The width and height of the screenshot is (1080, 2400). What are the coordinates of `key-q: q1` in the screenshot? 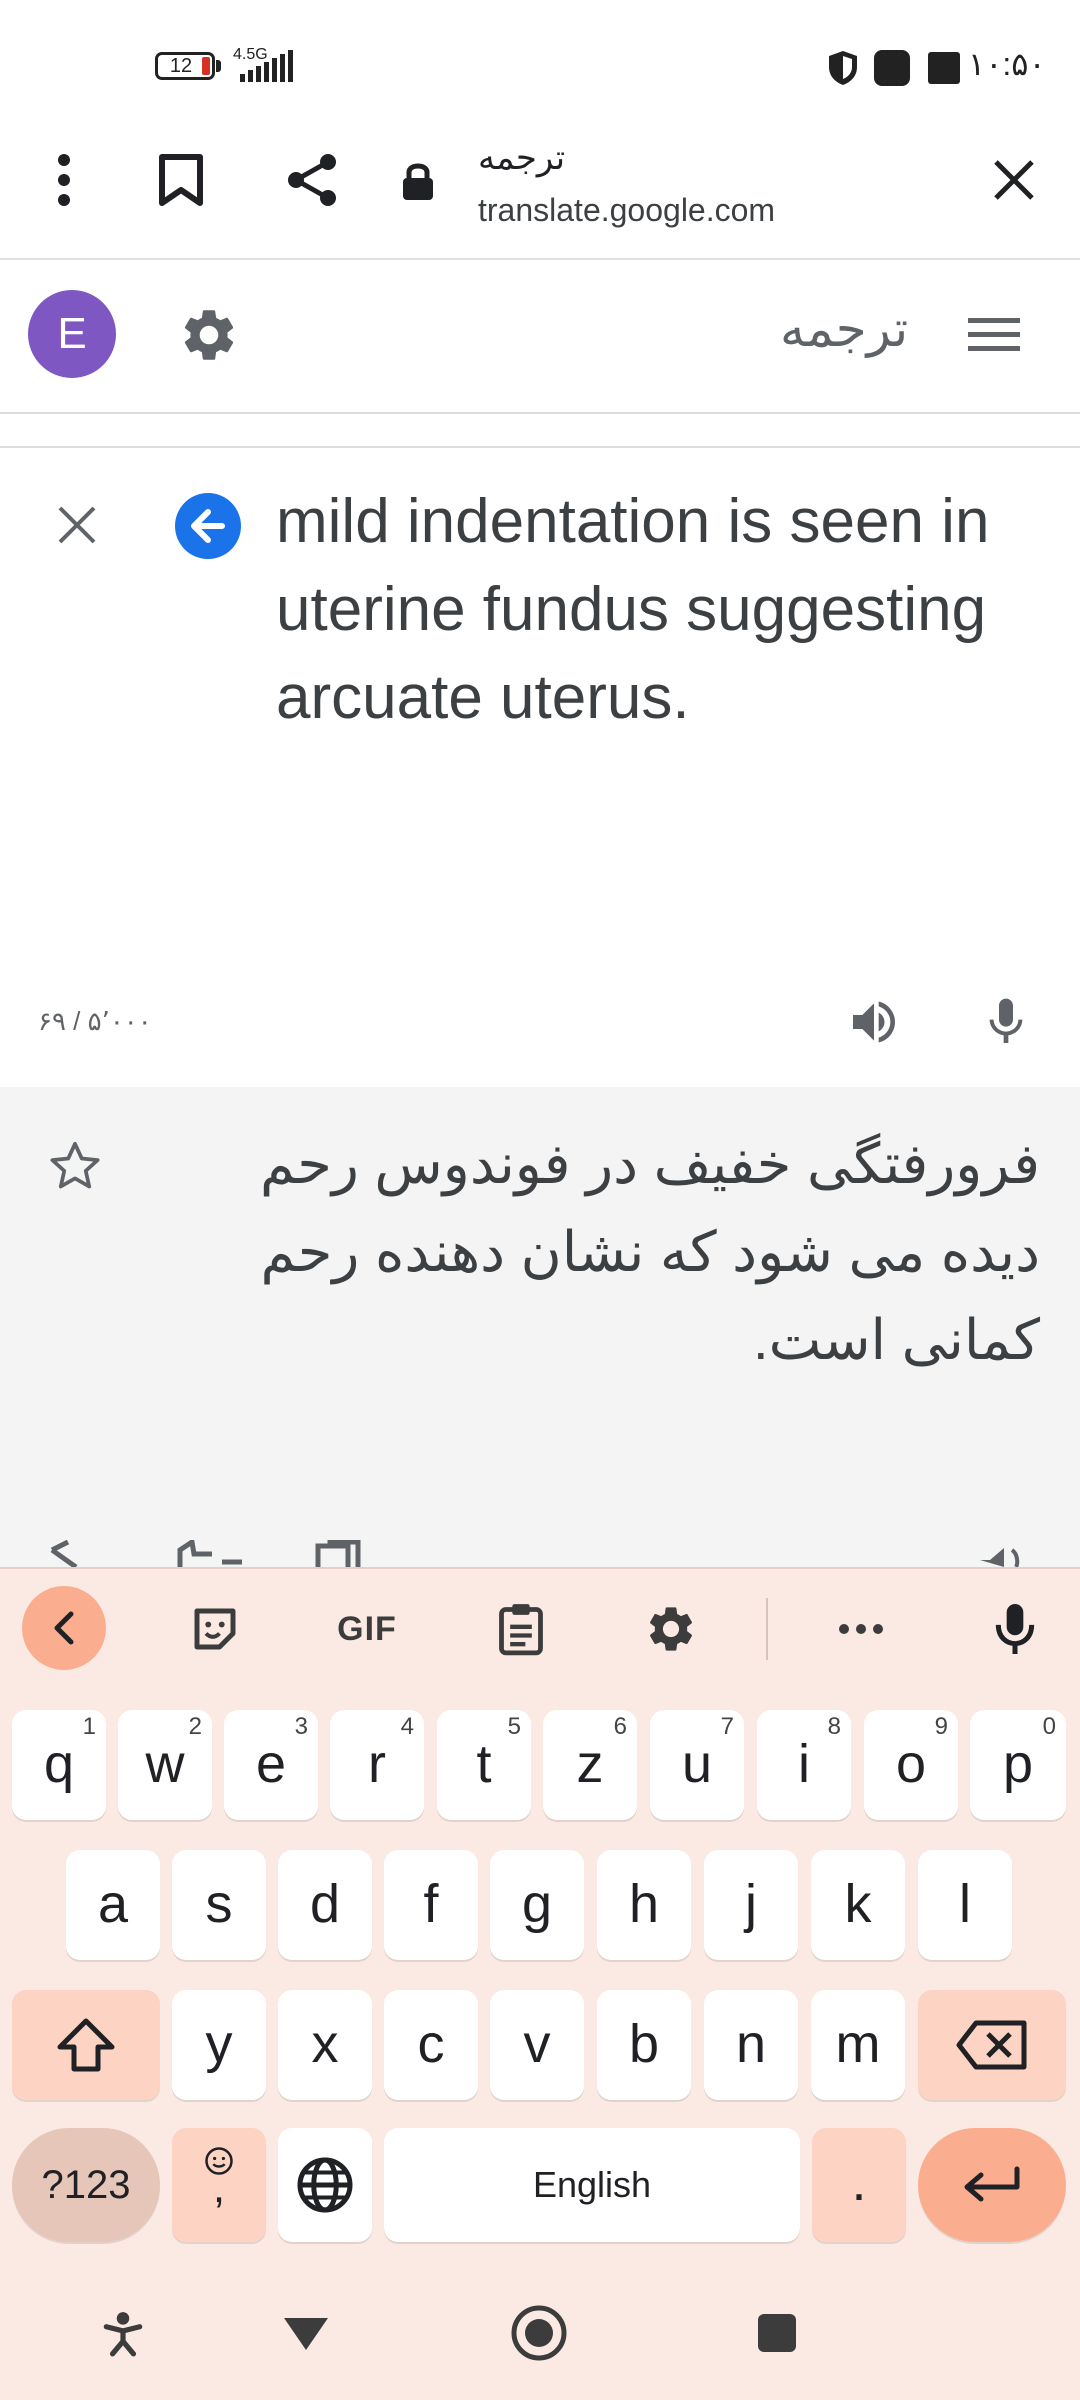 It's located at (59, 1765).